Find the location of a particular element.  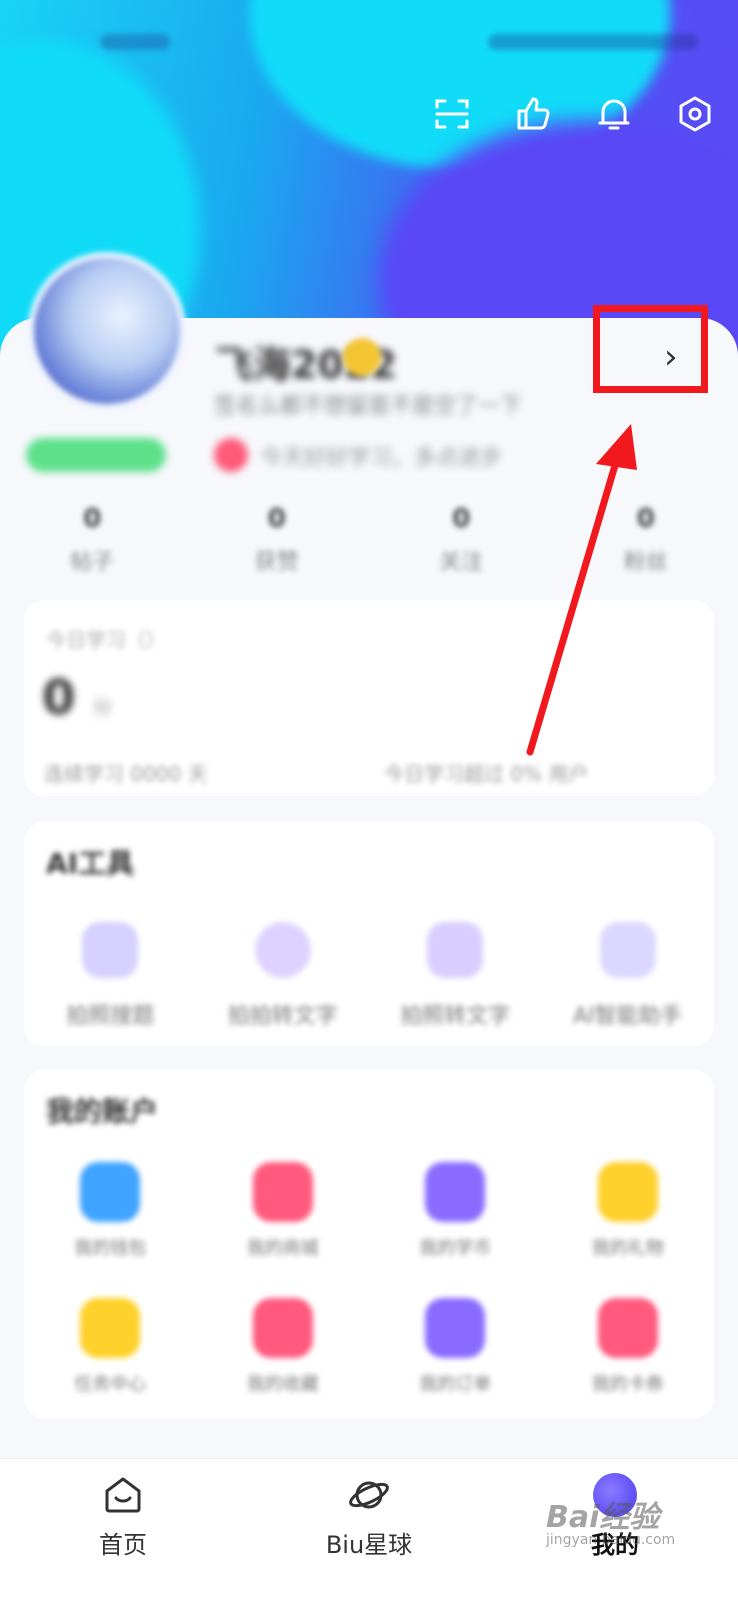

account-item: 我的礼物 is located at coordinates (628, 1211).